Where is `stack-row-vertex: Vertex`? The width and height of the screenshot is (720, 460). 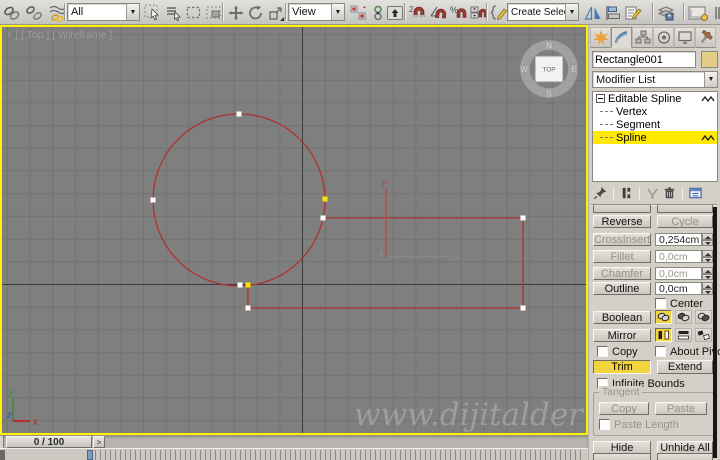 stack-row-vertex: Vertex is located at coordinates (655, 111).